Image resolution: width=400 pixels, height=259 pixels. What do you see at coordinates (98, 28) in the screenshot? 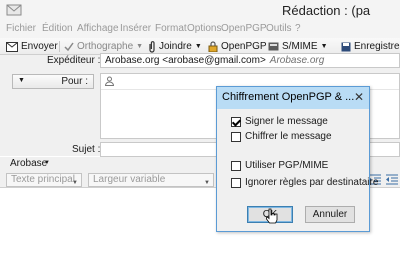
I see `menu-affichage: Affichage` at bounding box center [98, 28].